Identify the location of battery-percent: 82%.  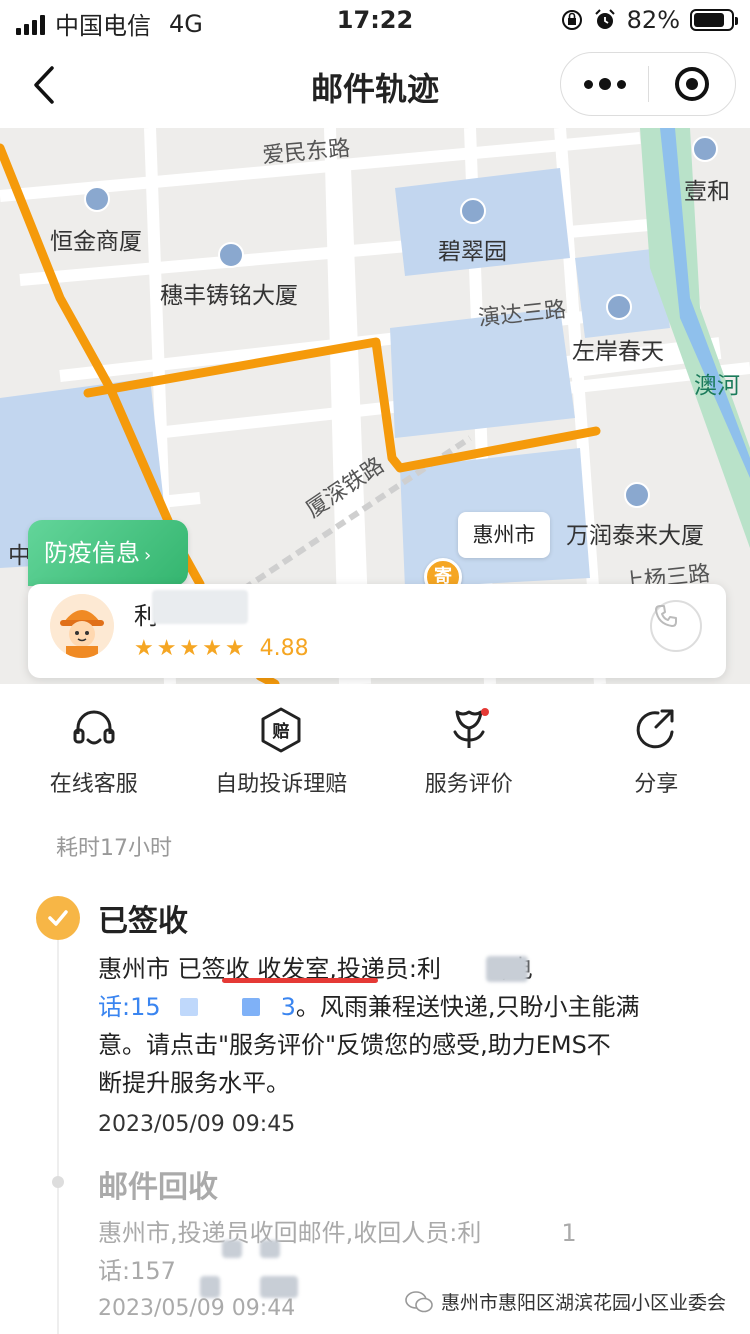
(653, 20).